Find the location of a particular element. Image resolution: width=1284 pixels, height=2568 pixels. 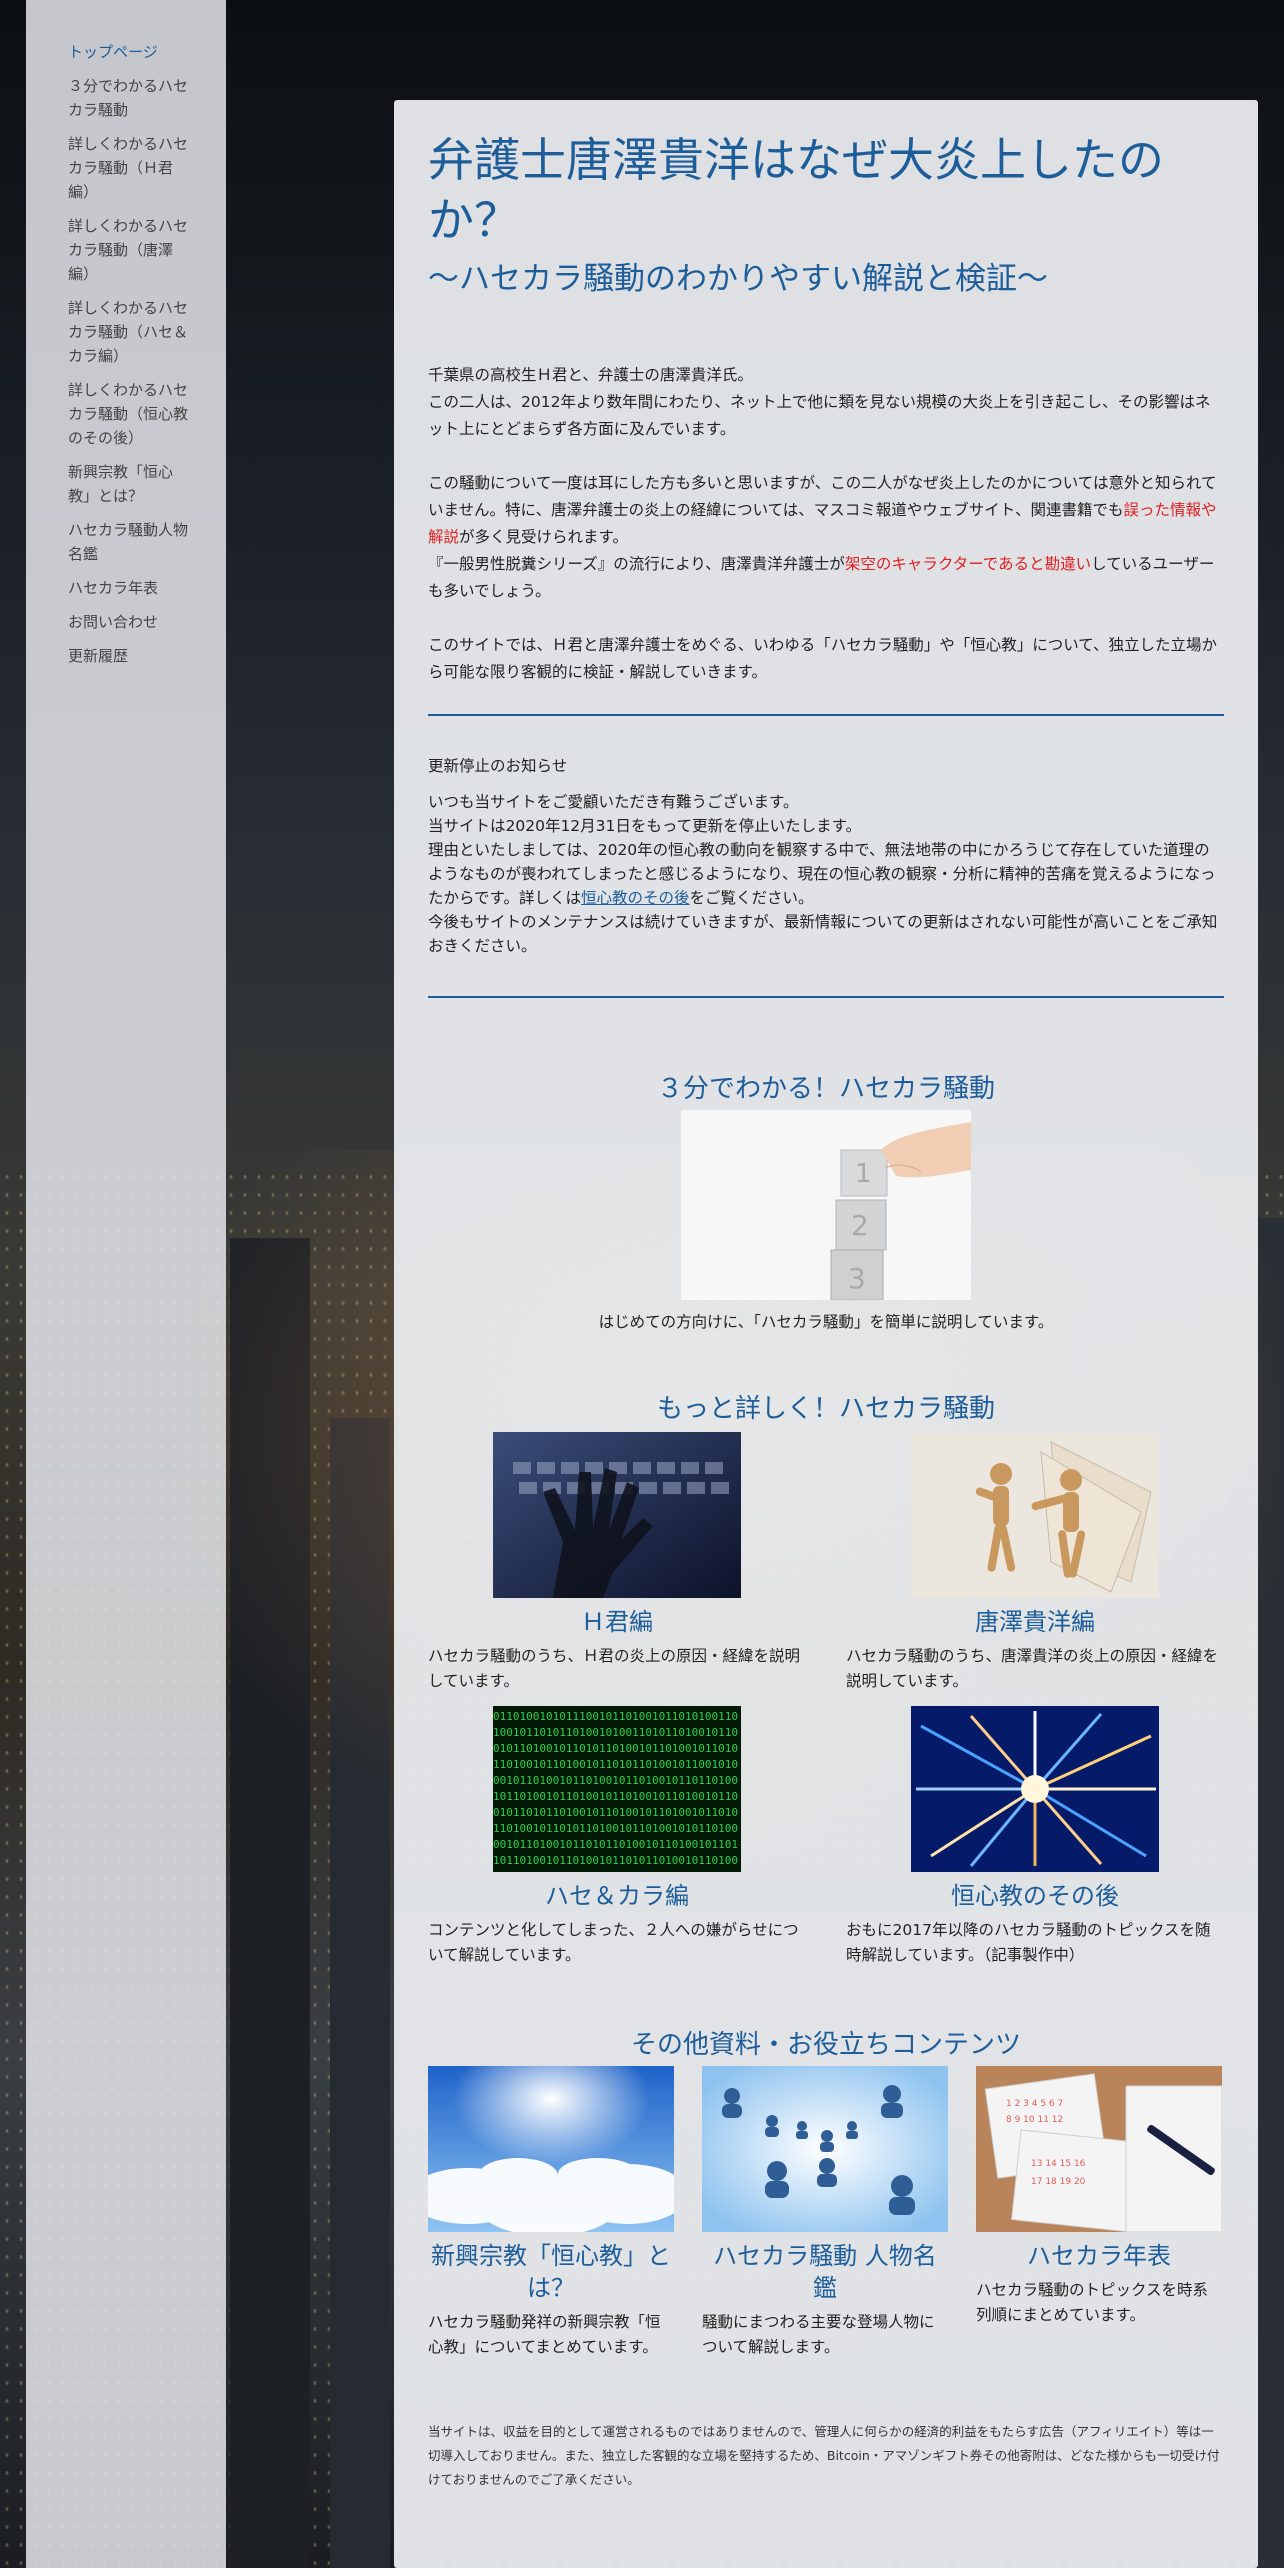

svg-text: 17 18 19 20 is located at coordinates (1058, 2182).